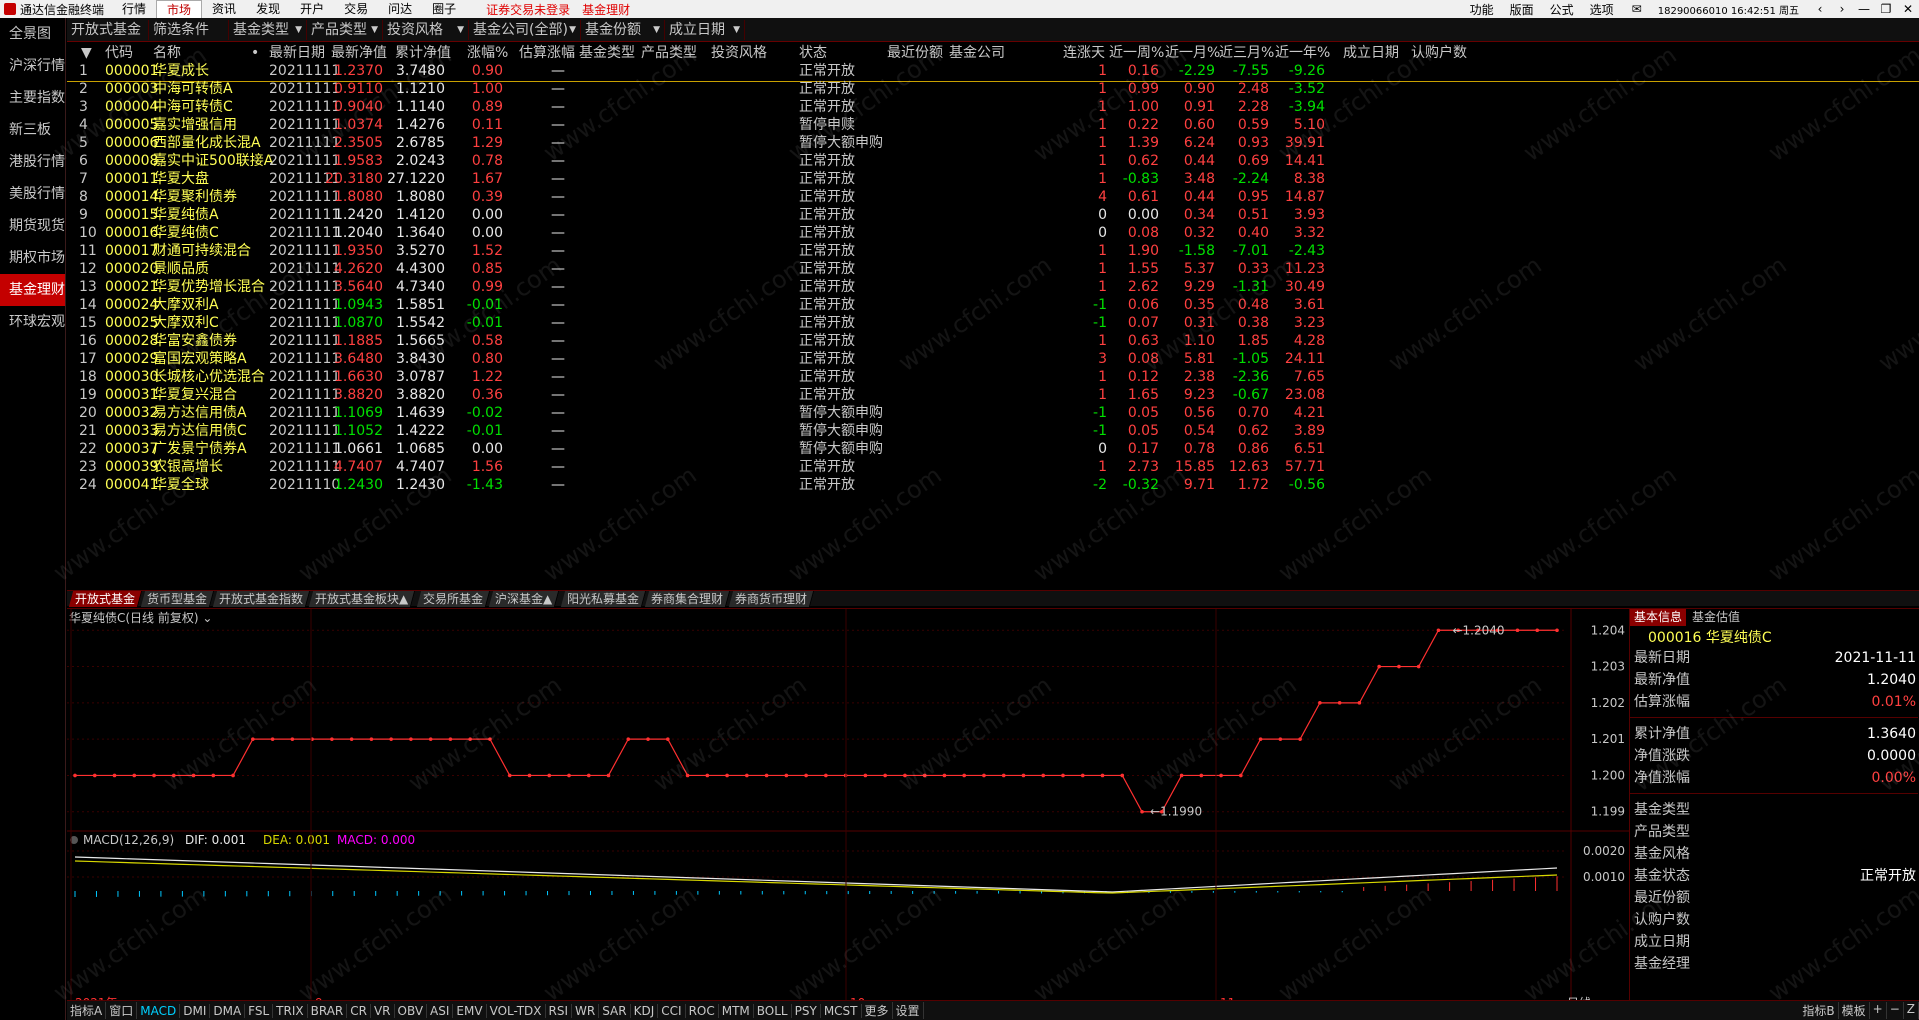 Image resolution: width=1919 pixels, height=1020 pixels. Describe the element at coordinates (1819, 1010) in the screenshot. I see `indicator-right-0: 指标B` at that location.